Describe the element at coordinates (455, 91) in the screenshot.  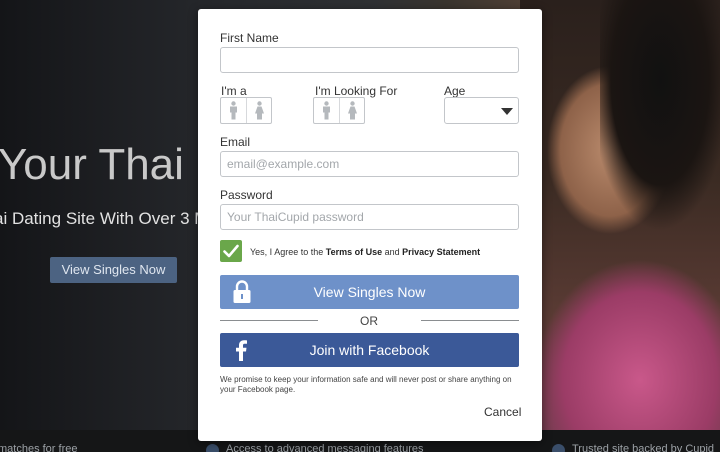
I see `age-label: Age` at that location.